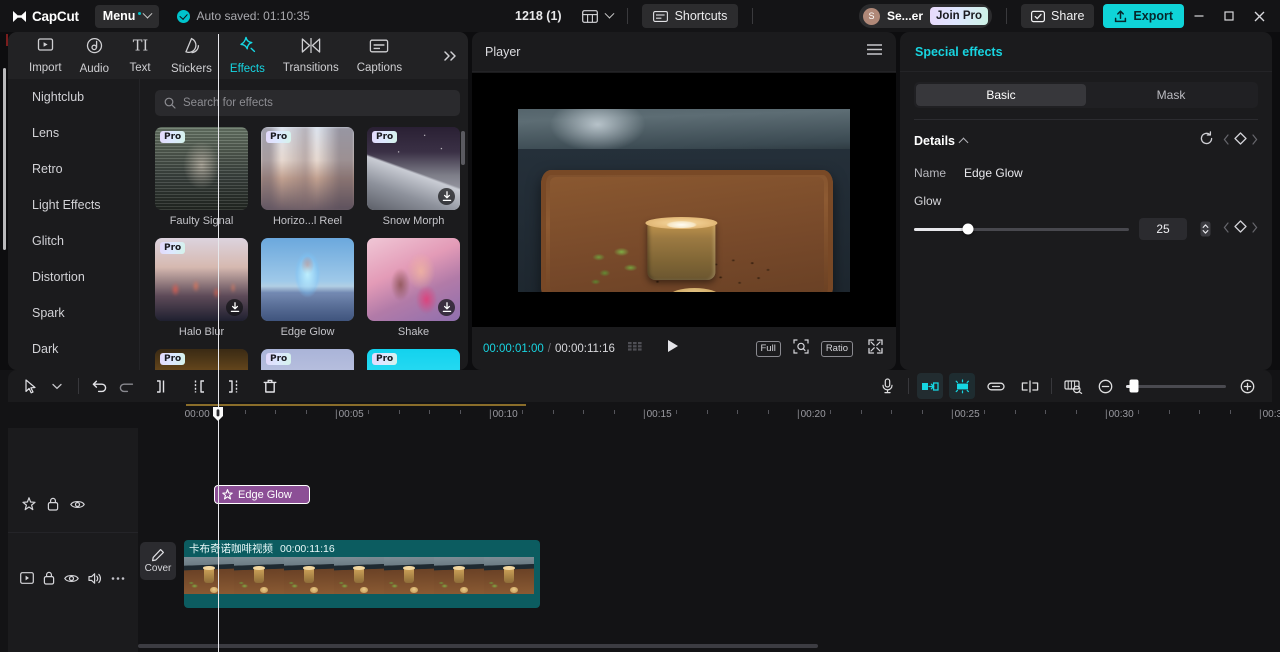  What do you see at coordinates (875, 348) in the screenshot?
I see `fullscreen-button` at bounding box center [875, 348].